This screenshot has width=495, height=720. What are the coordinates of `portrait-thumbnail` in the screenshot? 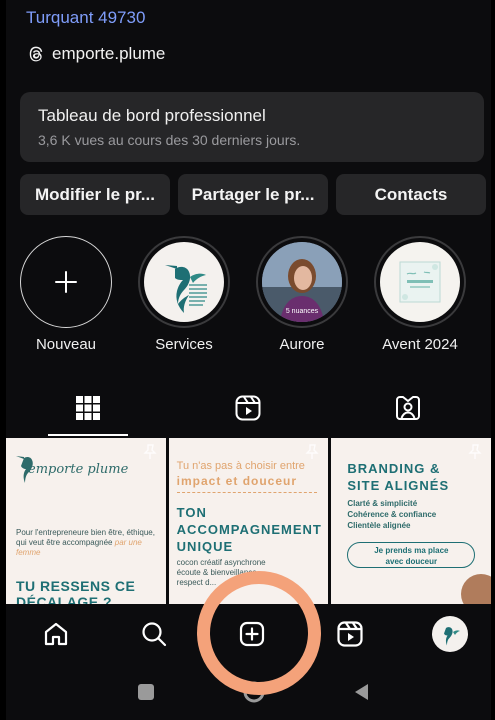 It's located at (476, 589).